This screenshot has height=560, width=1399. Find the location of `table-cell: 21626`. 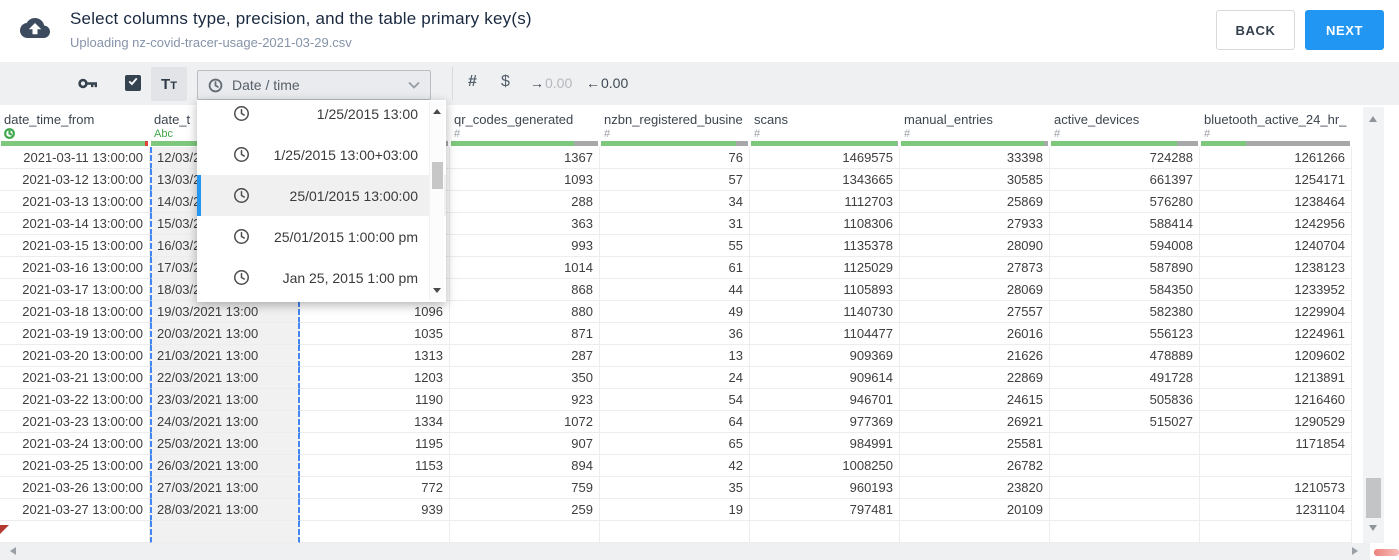

table-cell: 21626 is located at coordinates (975, 356).